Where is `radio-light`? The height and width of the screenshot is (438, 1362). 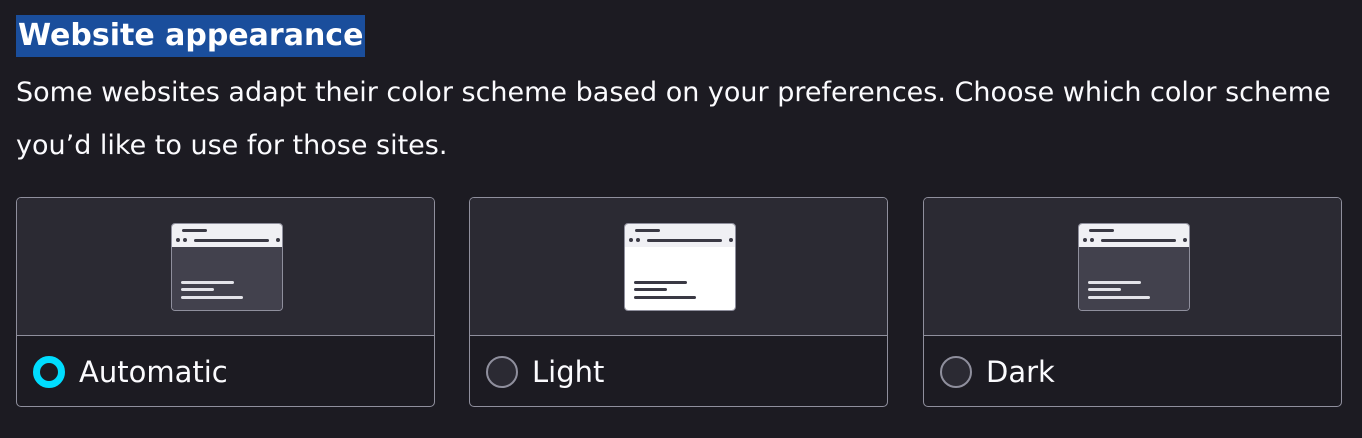 radio-light is located at coordinates (502, 372).